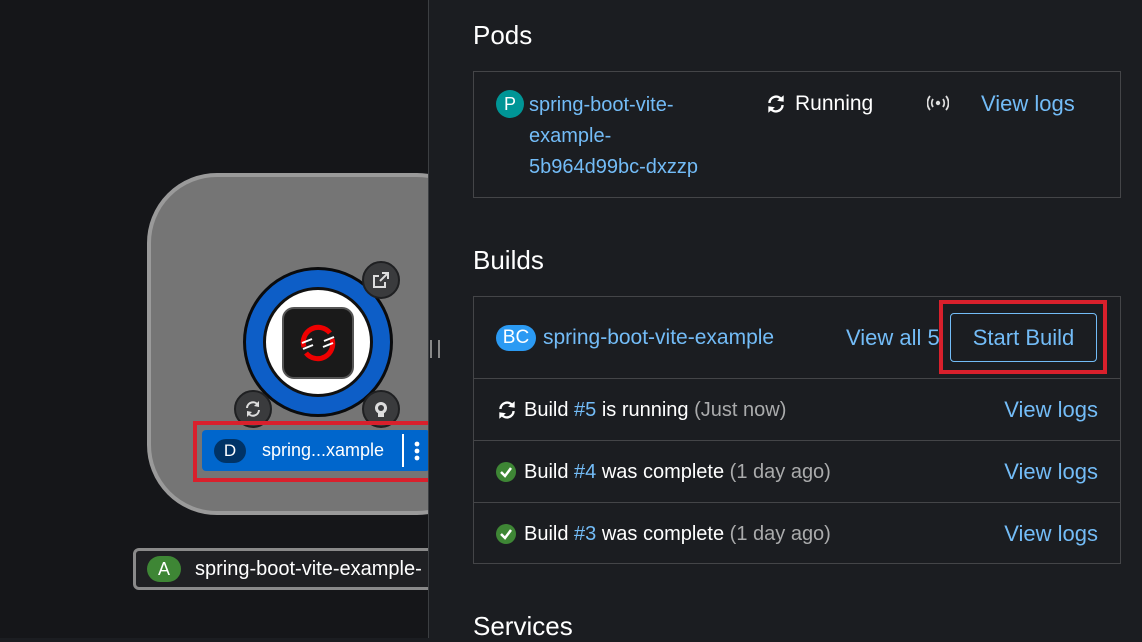 Image resolution: width=1142 pixels, height=642 pixels. I want to click on build-number-link: #5, so click(585, 410).